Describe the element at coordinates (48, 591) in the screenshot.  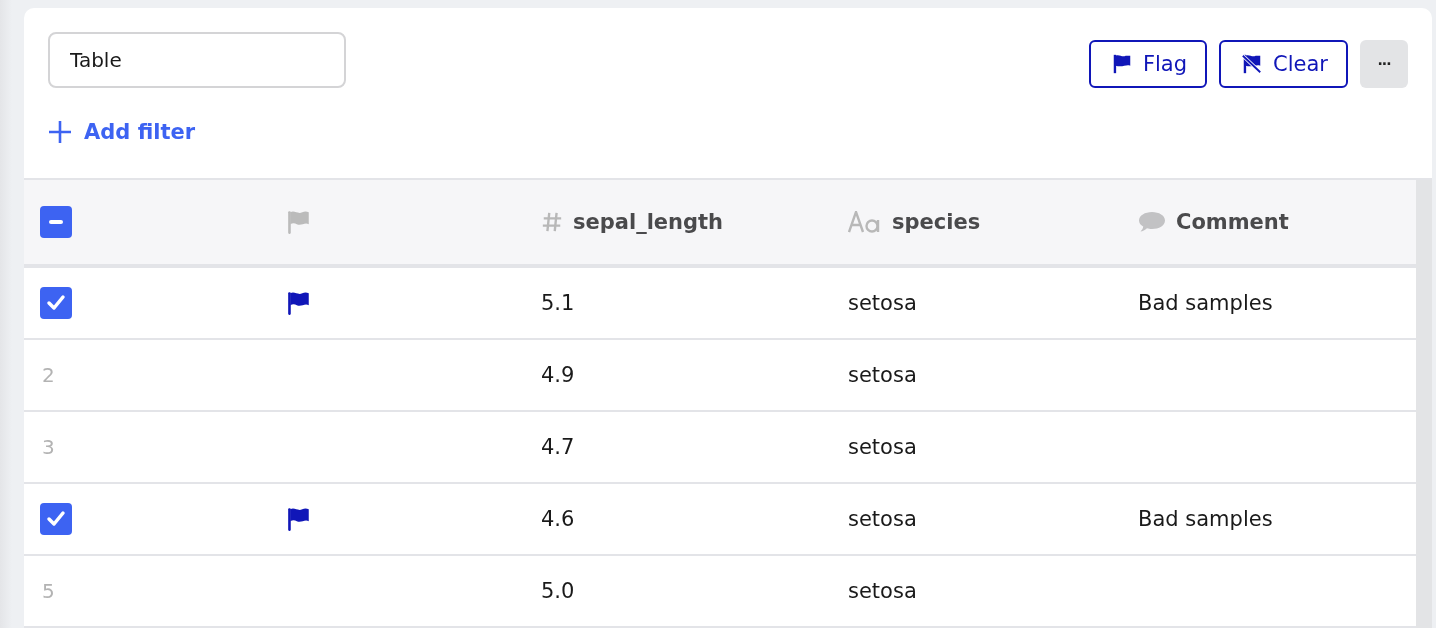
I see `row-number: 5` at that location.